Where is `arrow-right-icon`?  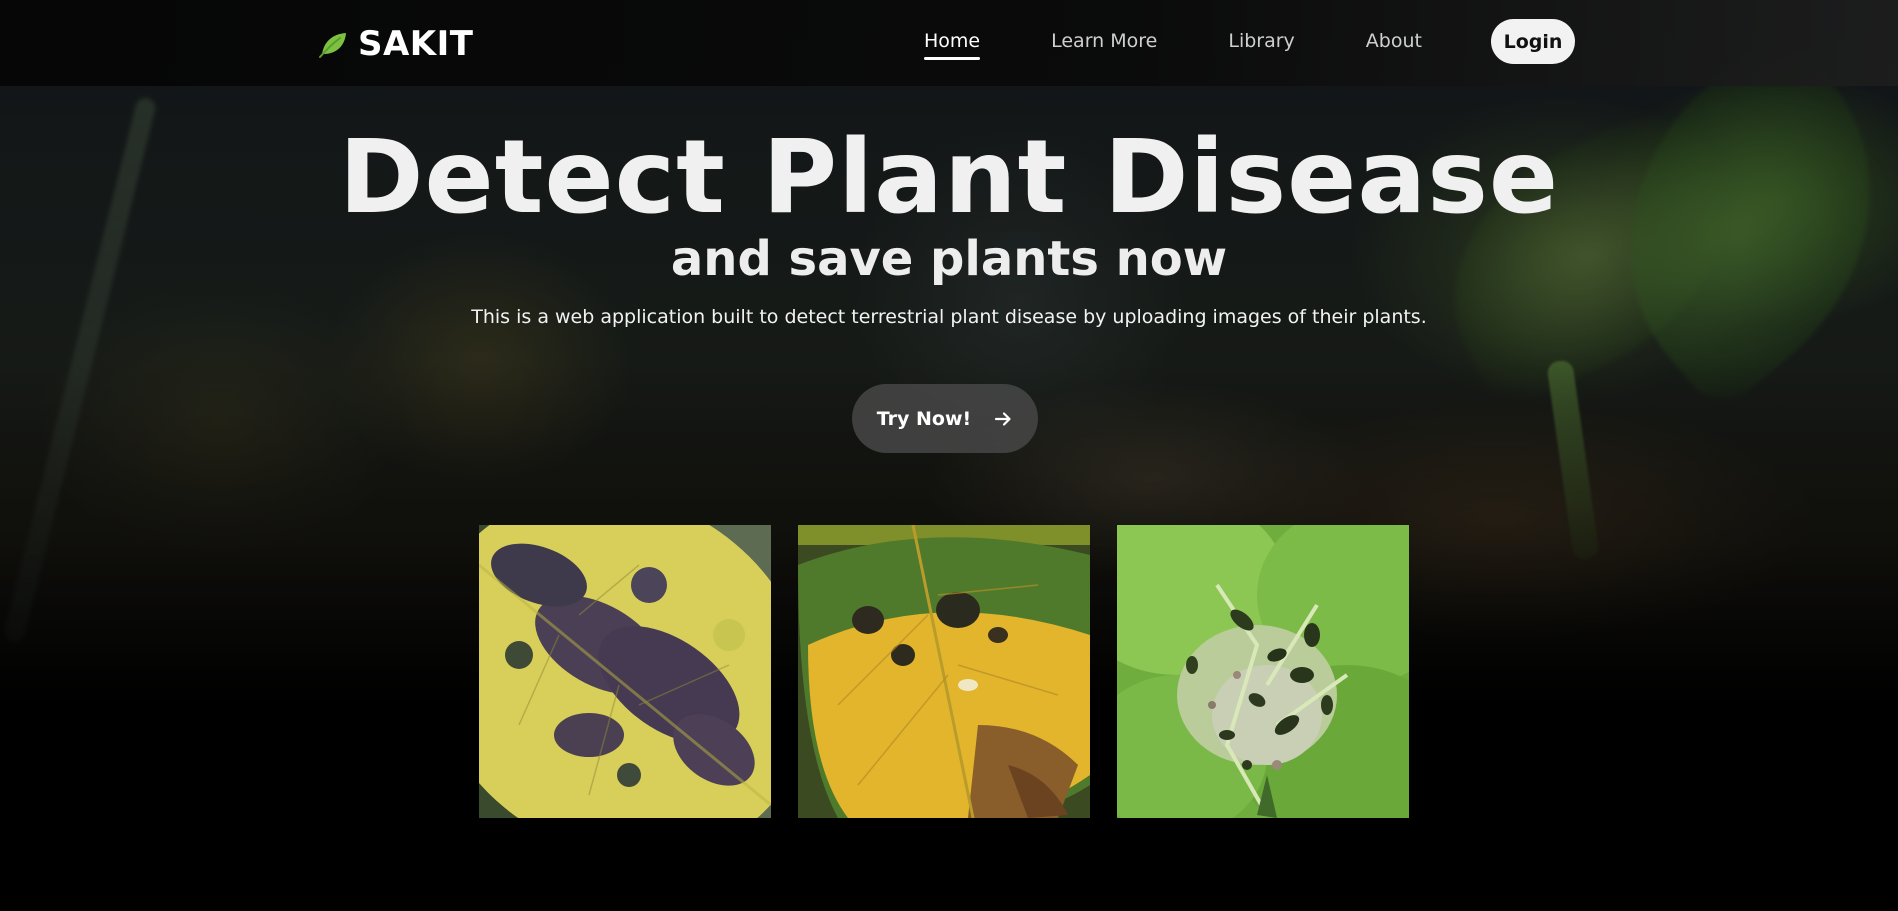
arrow-right-icon is located at coordinates (1003, 418).